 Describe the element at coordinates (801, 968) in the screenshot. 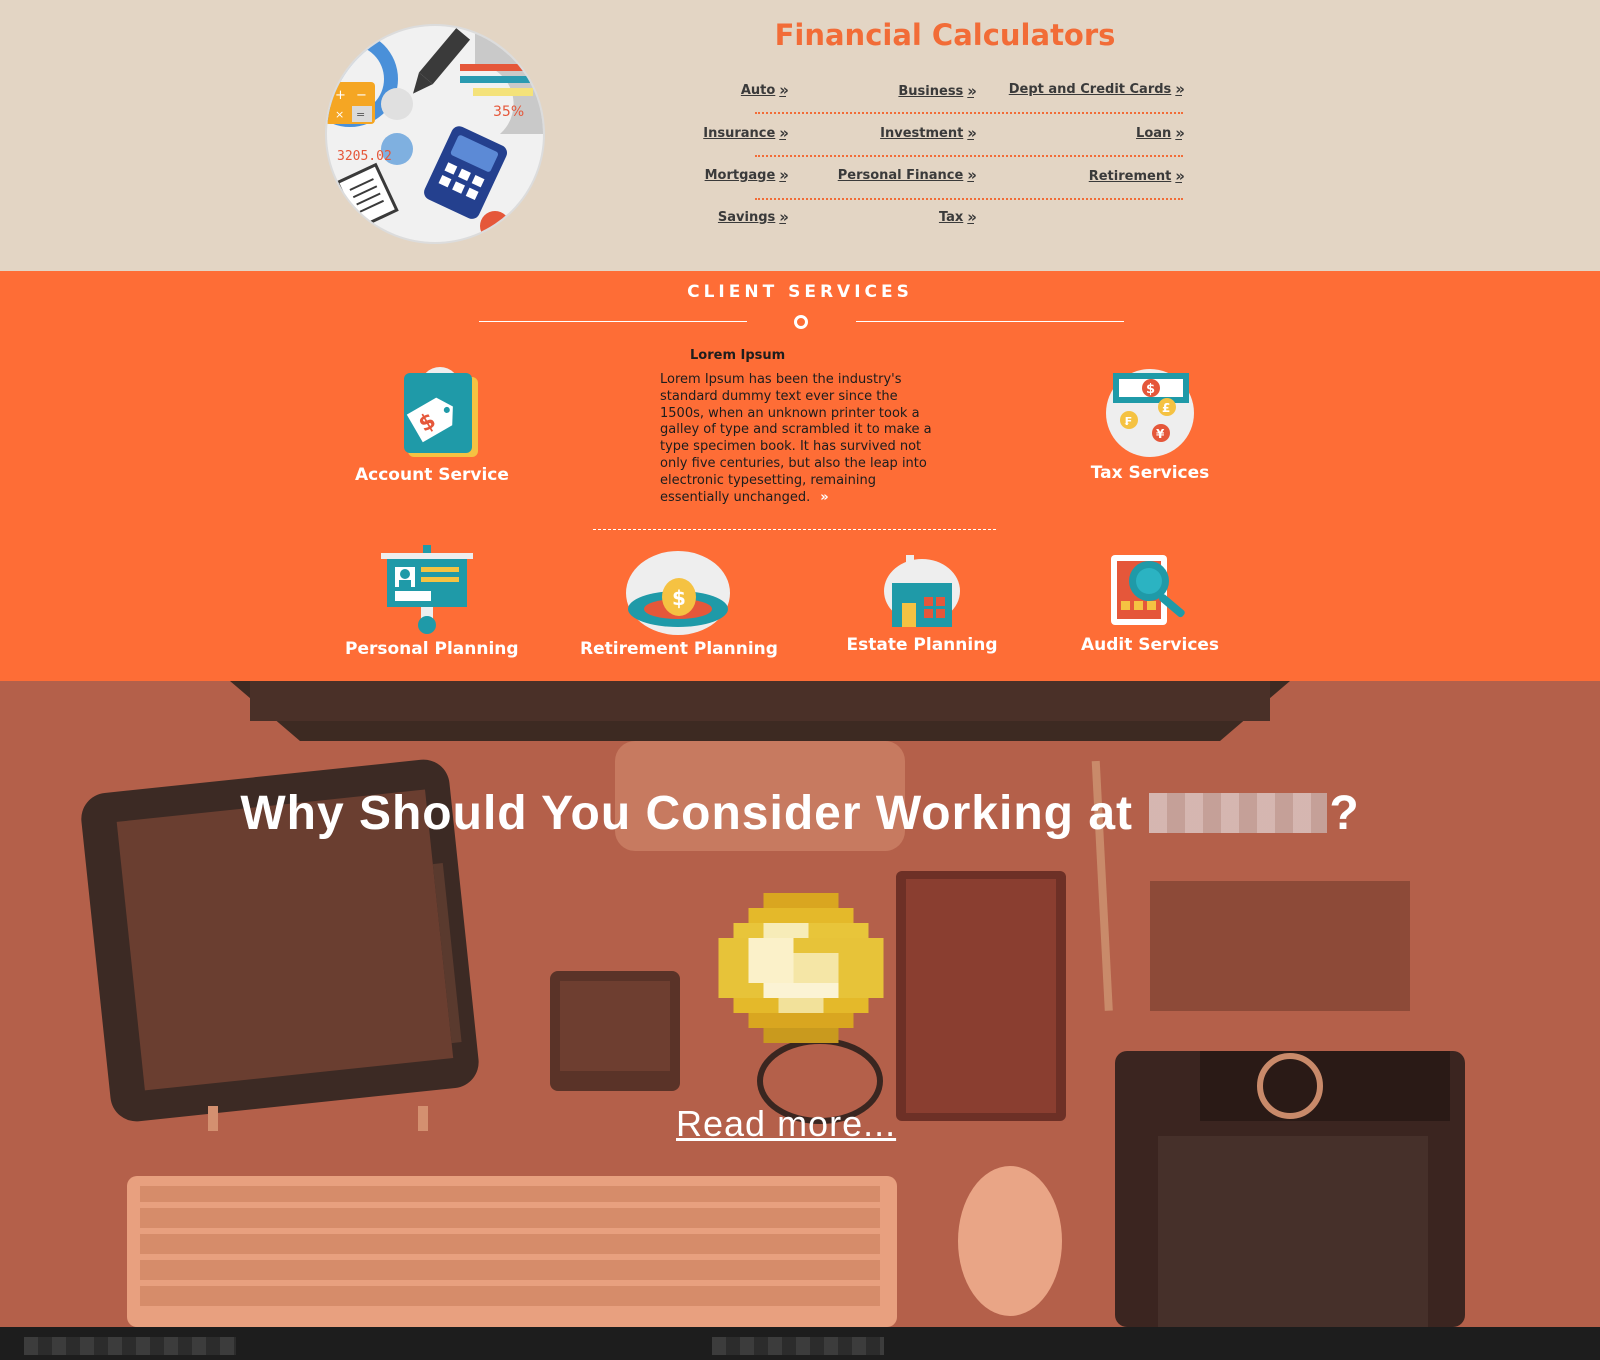

I see `company-logo-icon` at that location.